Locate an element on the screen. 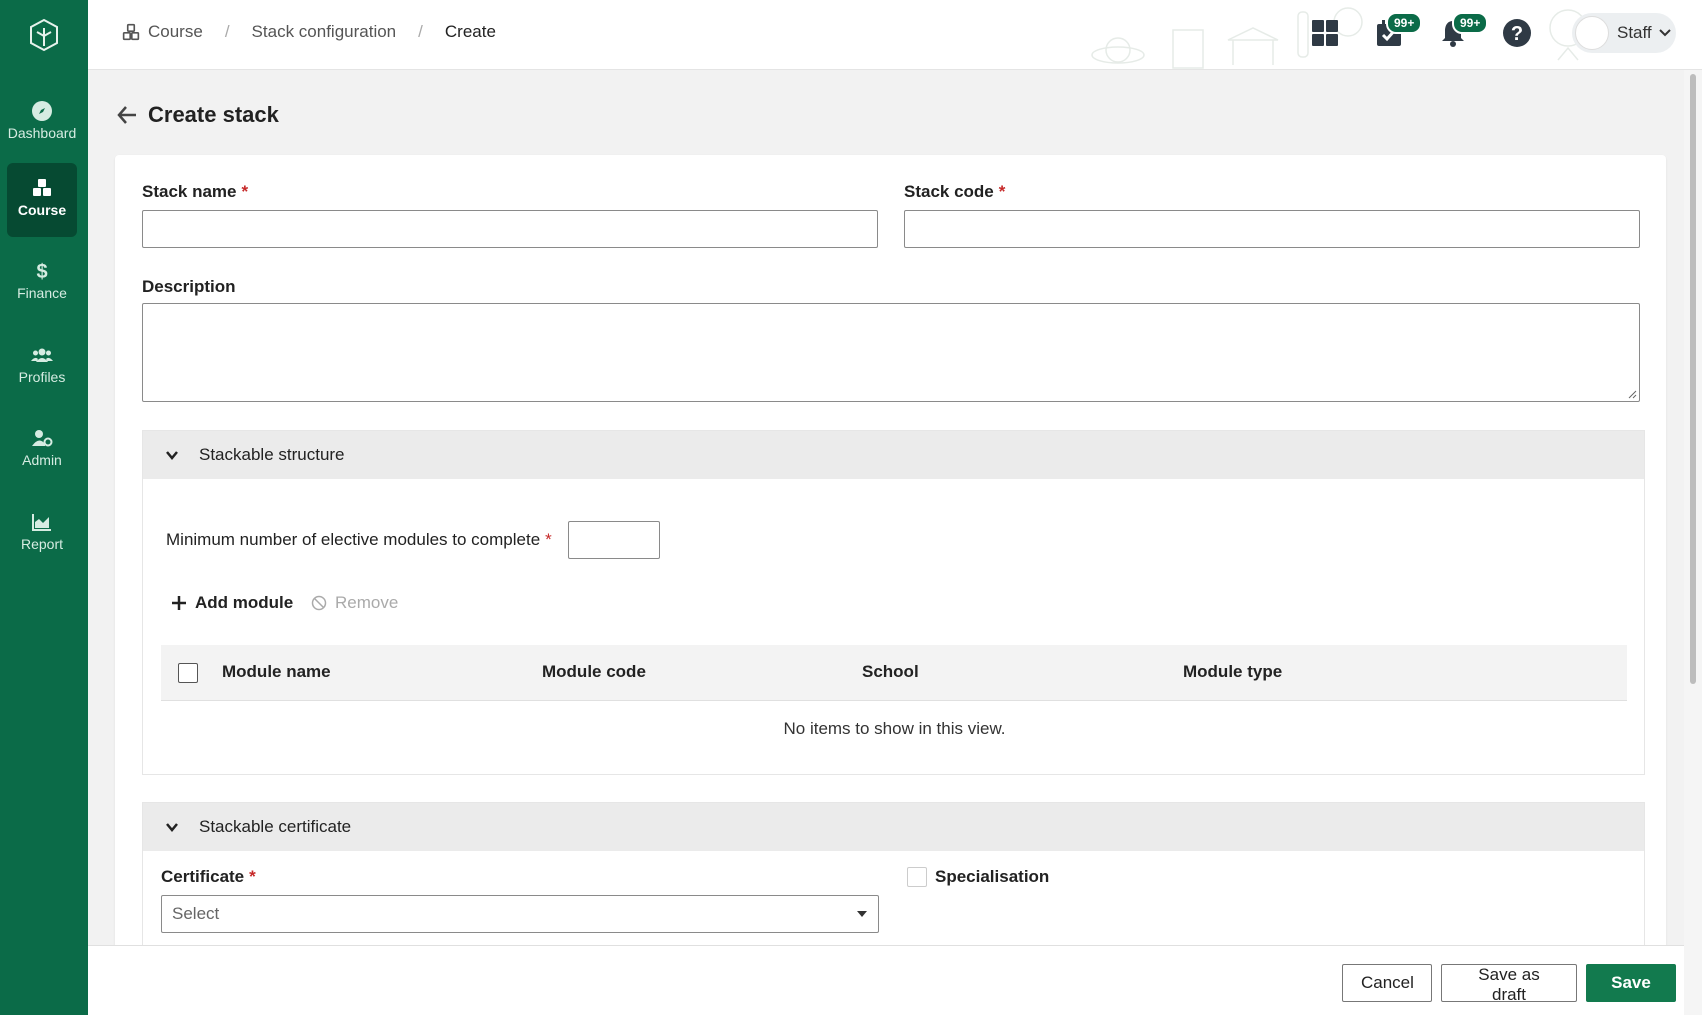  certificate-label-text: Certificate is located at coordinates (203, 876).